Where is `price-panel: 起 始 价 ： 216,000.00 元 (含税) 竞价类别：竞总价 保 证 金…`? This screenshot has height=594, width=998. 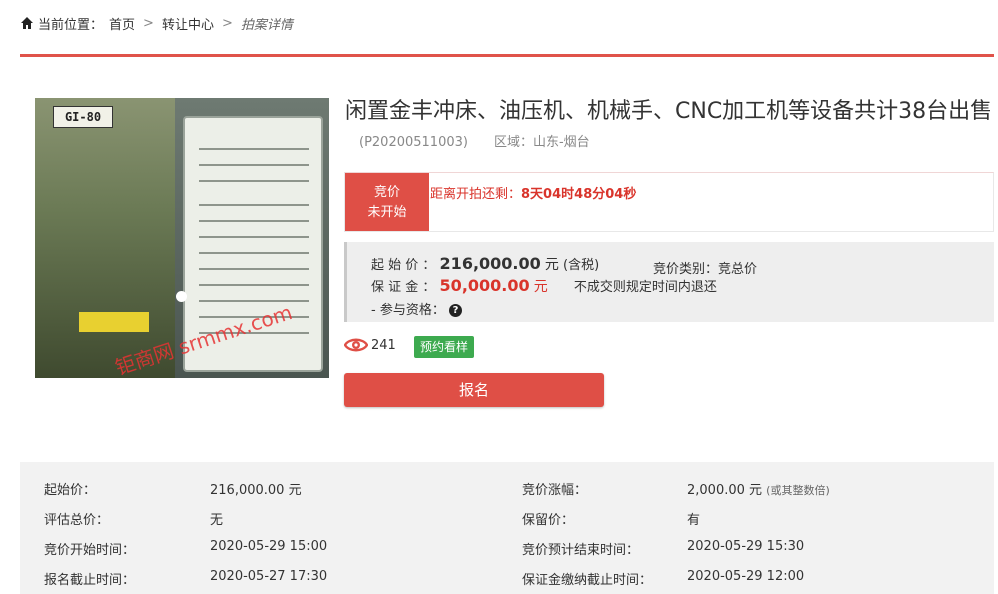
price-panel: 起 始 价 ： 216,000.00 元 (含税) 竞价类别：竞总价 保 证 金… is located at coordinates (669, 282).